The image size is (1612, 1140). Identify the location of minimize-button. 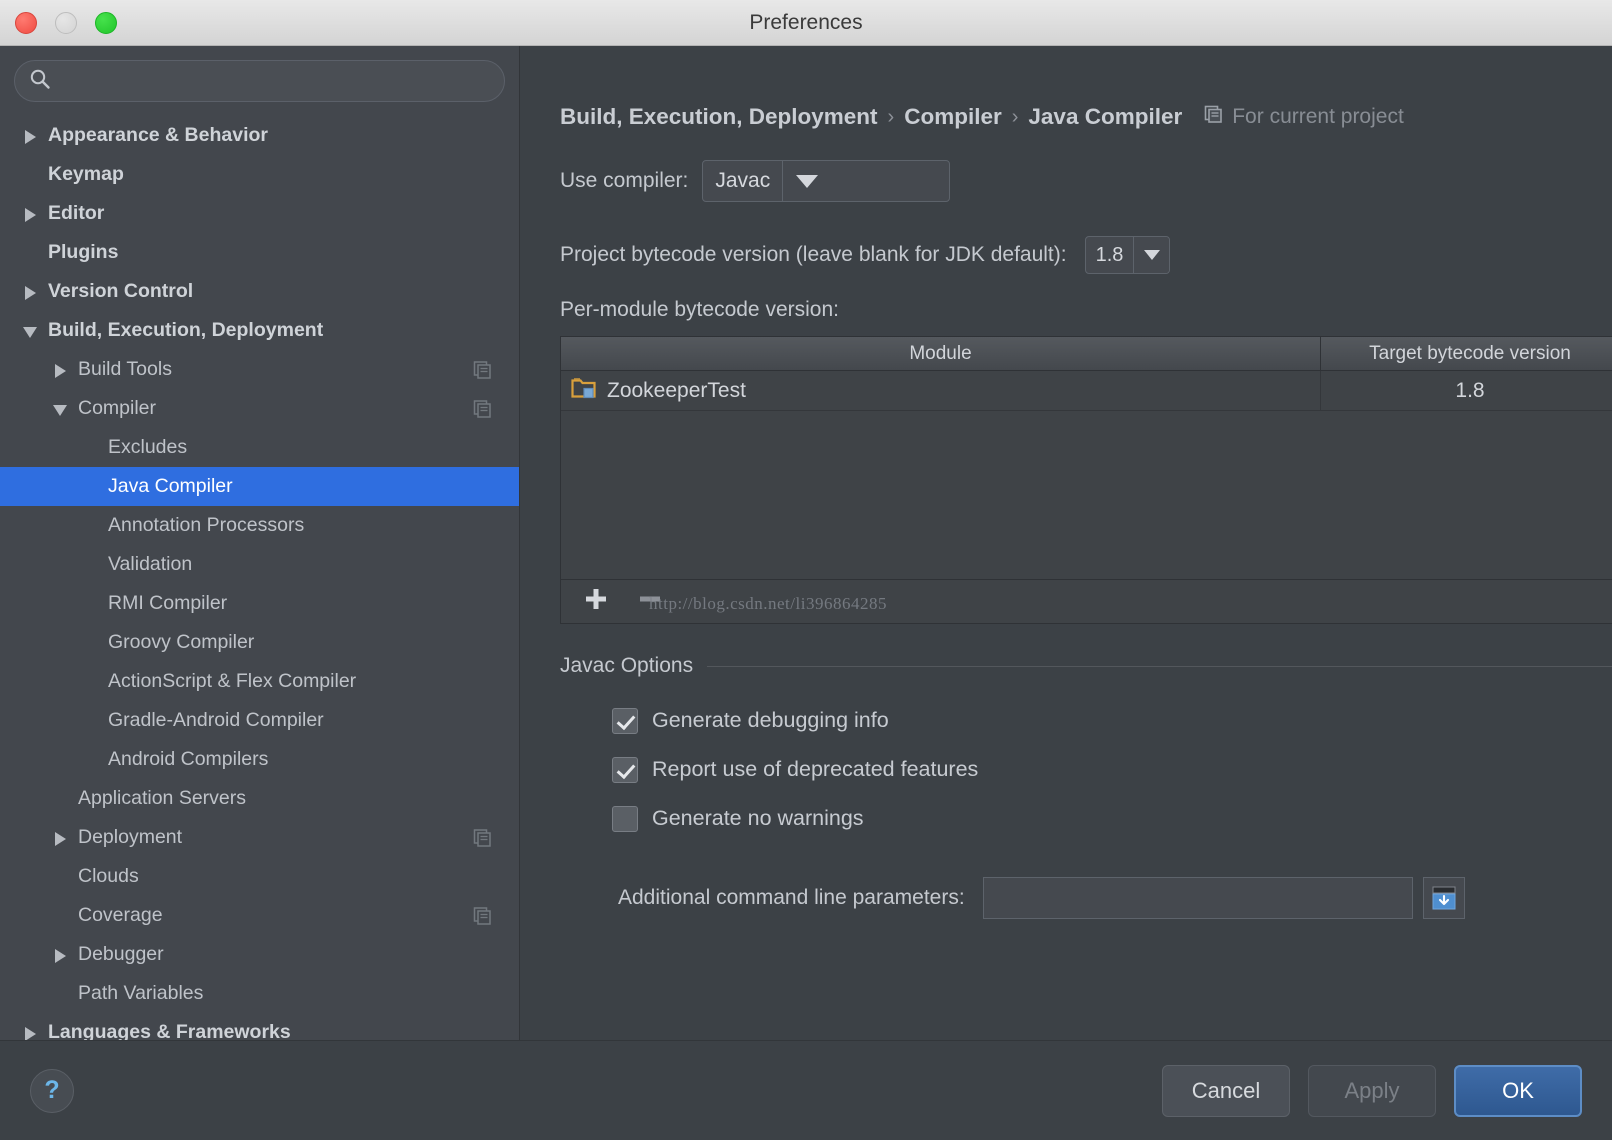
(66, 23).